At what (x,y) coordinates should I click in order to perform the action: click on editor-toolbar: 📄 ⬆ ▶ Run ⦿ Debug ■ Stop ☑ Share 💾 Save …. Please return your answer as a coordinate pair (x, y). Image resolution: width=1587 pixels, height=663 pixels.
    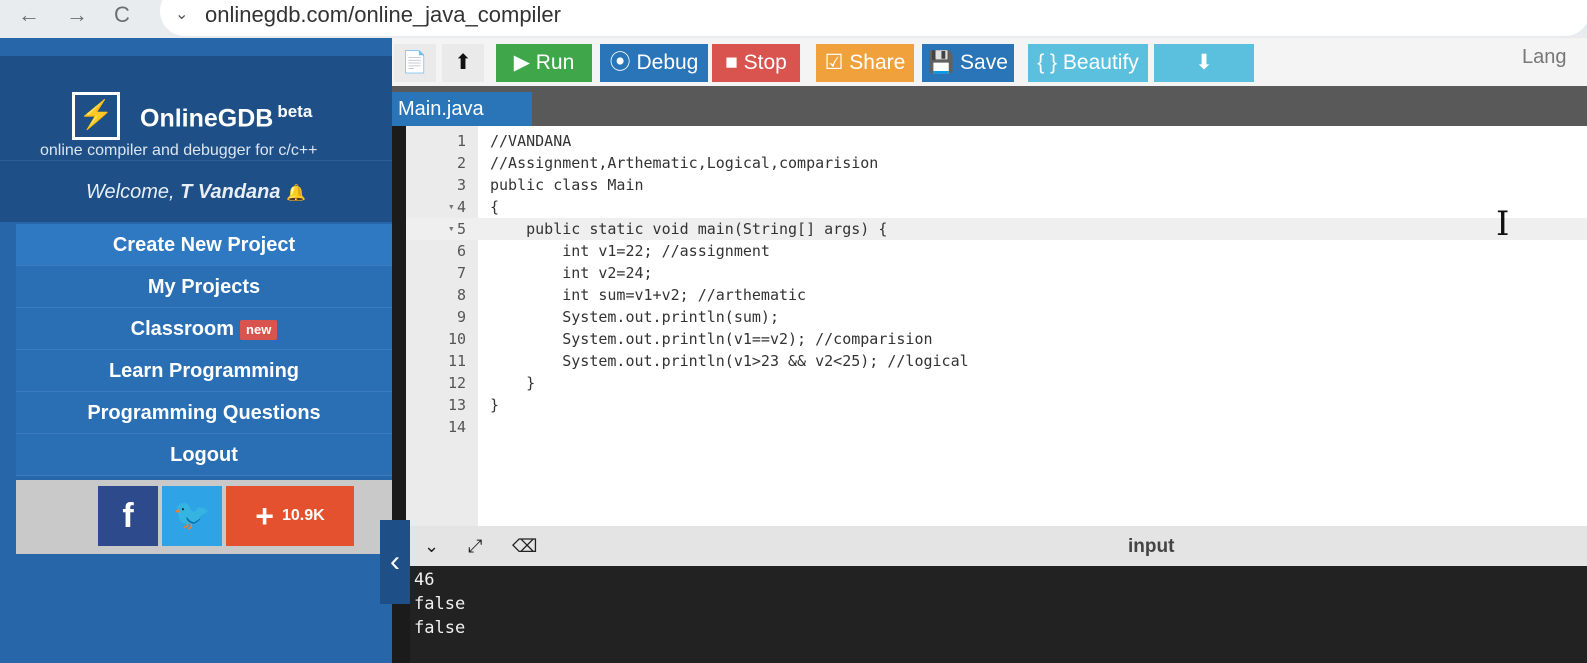
    Looking at the image, I should click on (989, 62).